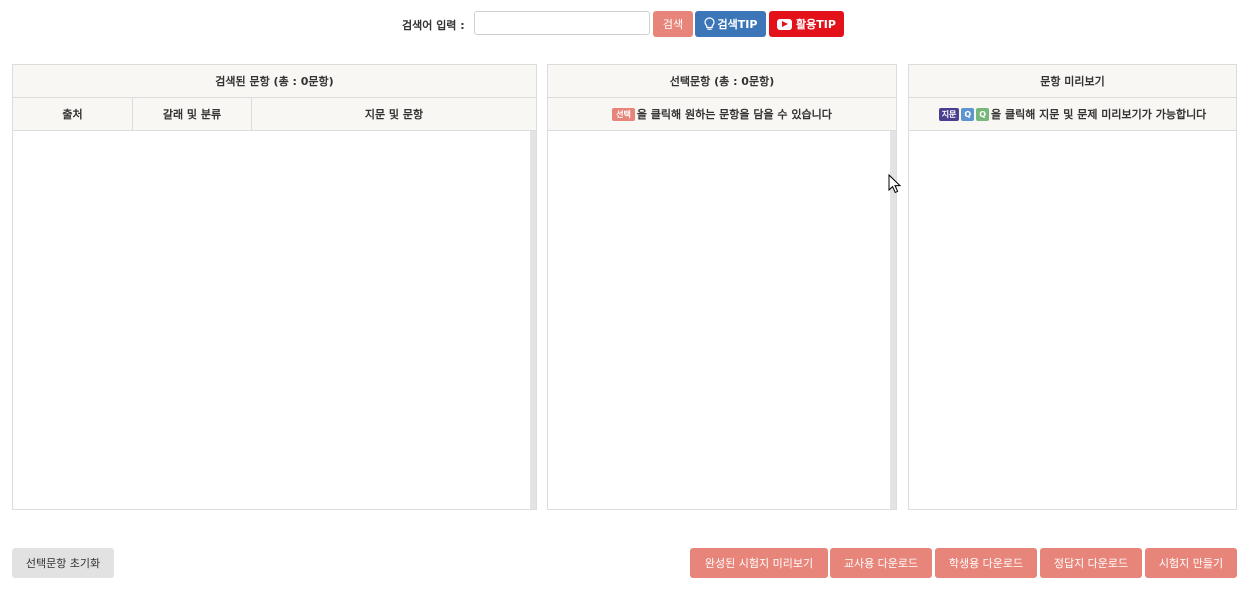 This screenshot has width=1246, height=590. What do you see at coordinates (734, 114) in the screenshot?
I see `selected-panel-hint: 을 클릭해 원하는 문항을 담을 수 있습니다` at bounding box center [734, 114].